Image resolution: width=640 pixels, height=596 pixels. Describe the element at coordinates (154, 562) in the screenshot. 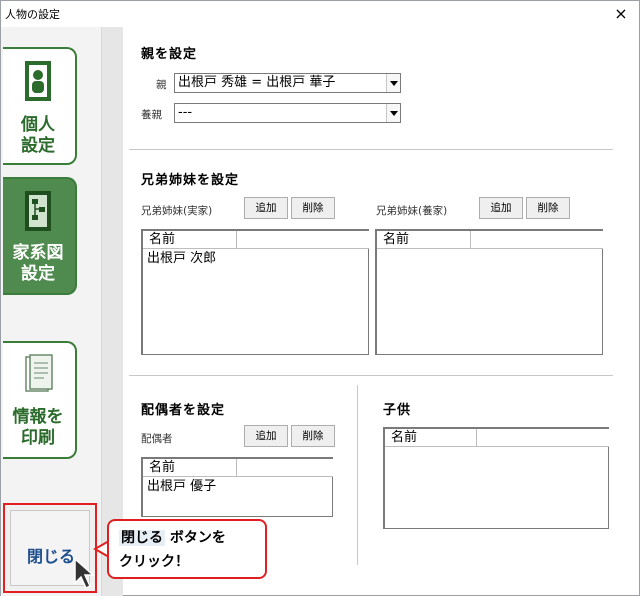

I see `callout-line-2: クリック！` at that location.